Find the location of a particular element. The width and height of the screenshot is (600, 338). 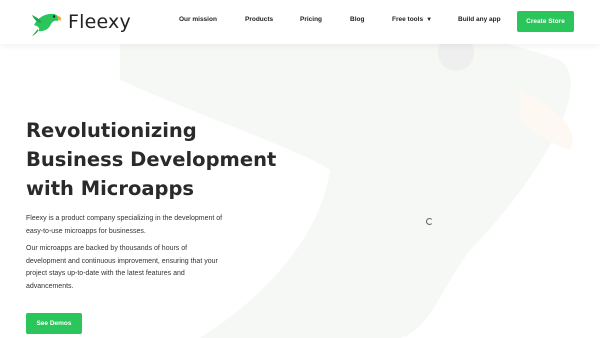

nav-free-tools: Free tools ▼ is located at coordinates (412, 19).